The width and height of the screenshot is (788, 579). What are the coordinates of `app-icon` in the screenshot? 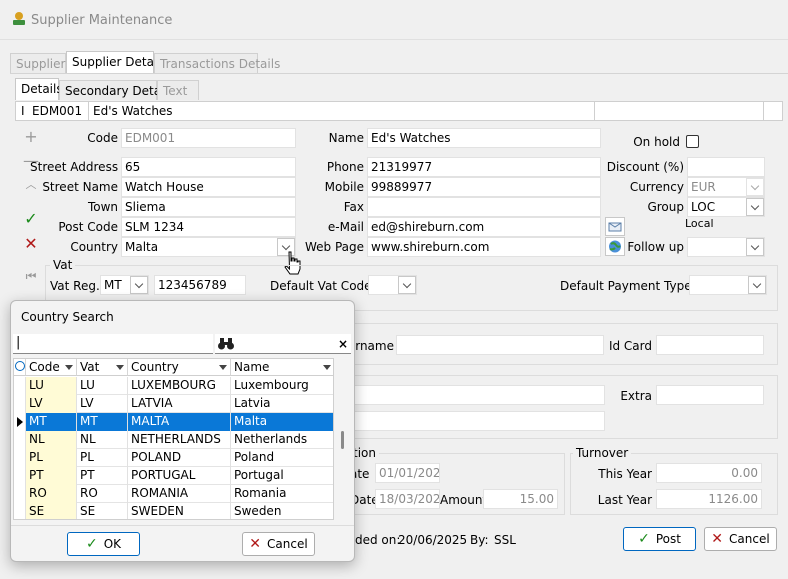 It's located at (19, 18).